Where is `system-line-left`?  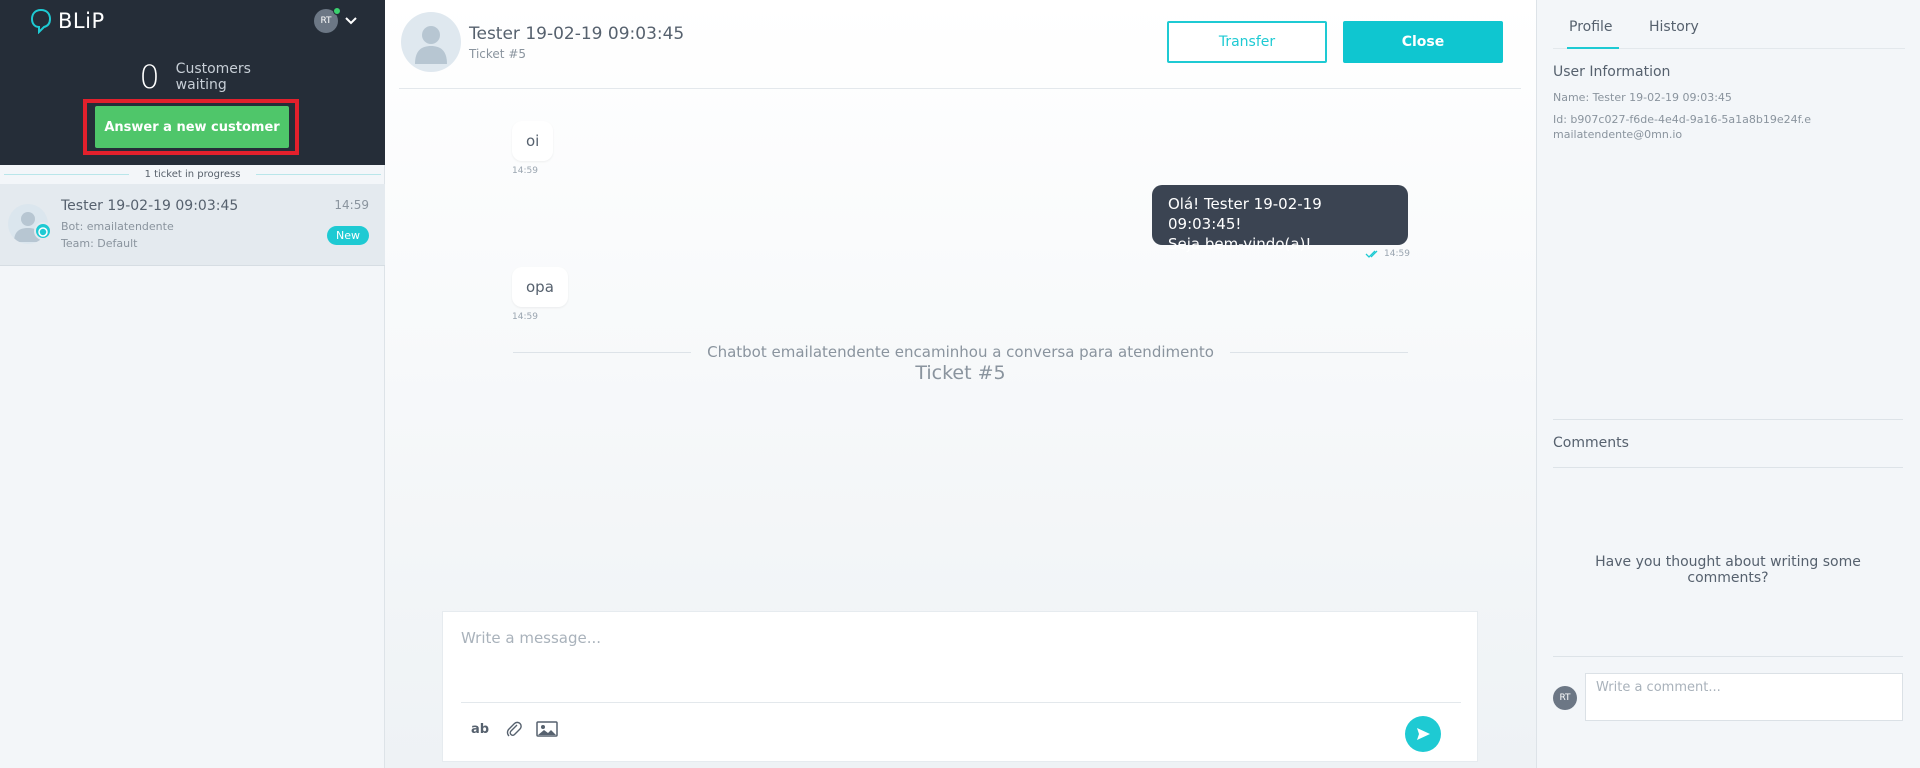
system-line-left is located at coordinates (602, 352).